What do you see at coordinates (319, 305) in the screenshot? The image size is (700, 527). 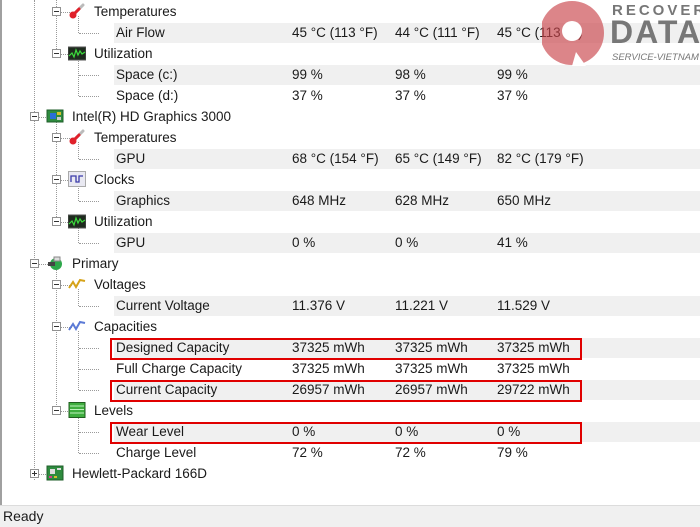 I see `value-current: 11.376 V` at bounding box center [319, 305].